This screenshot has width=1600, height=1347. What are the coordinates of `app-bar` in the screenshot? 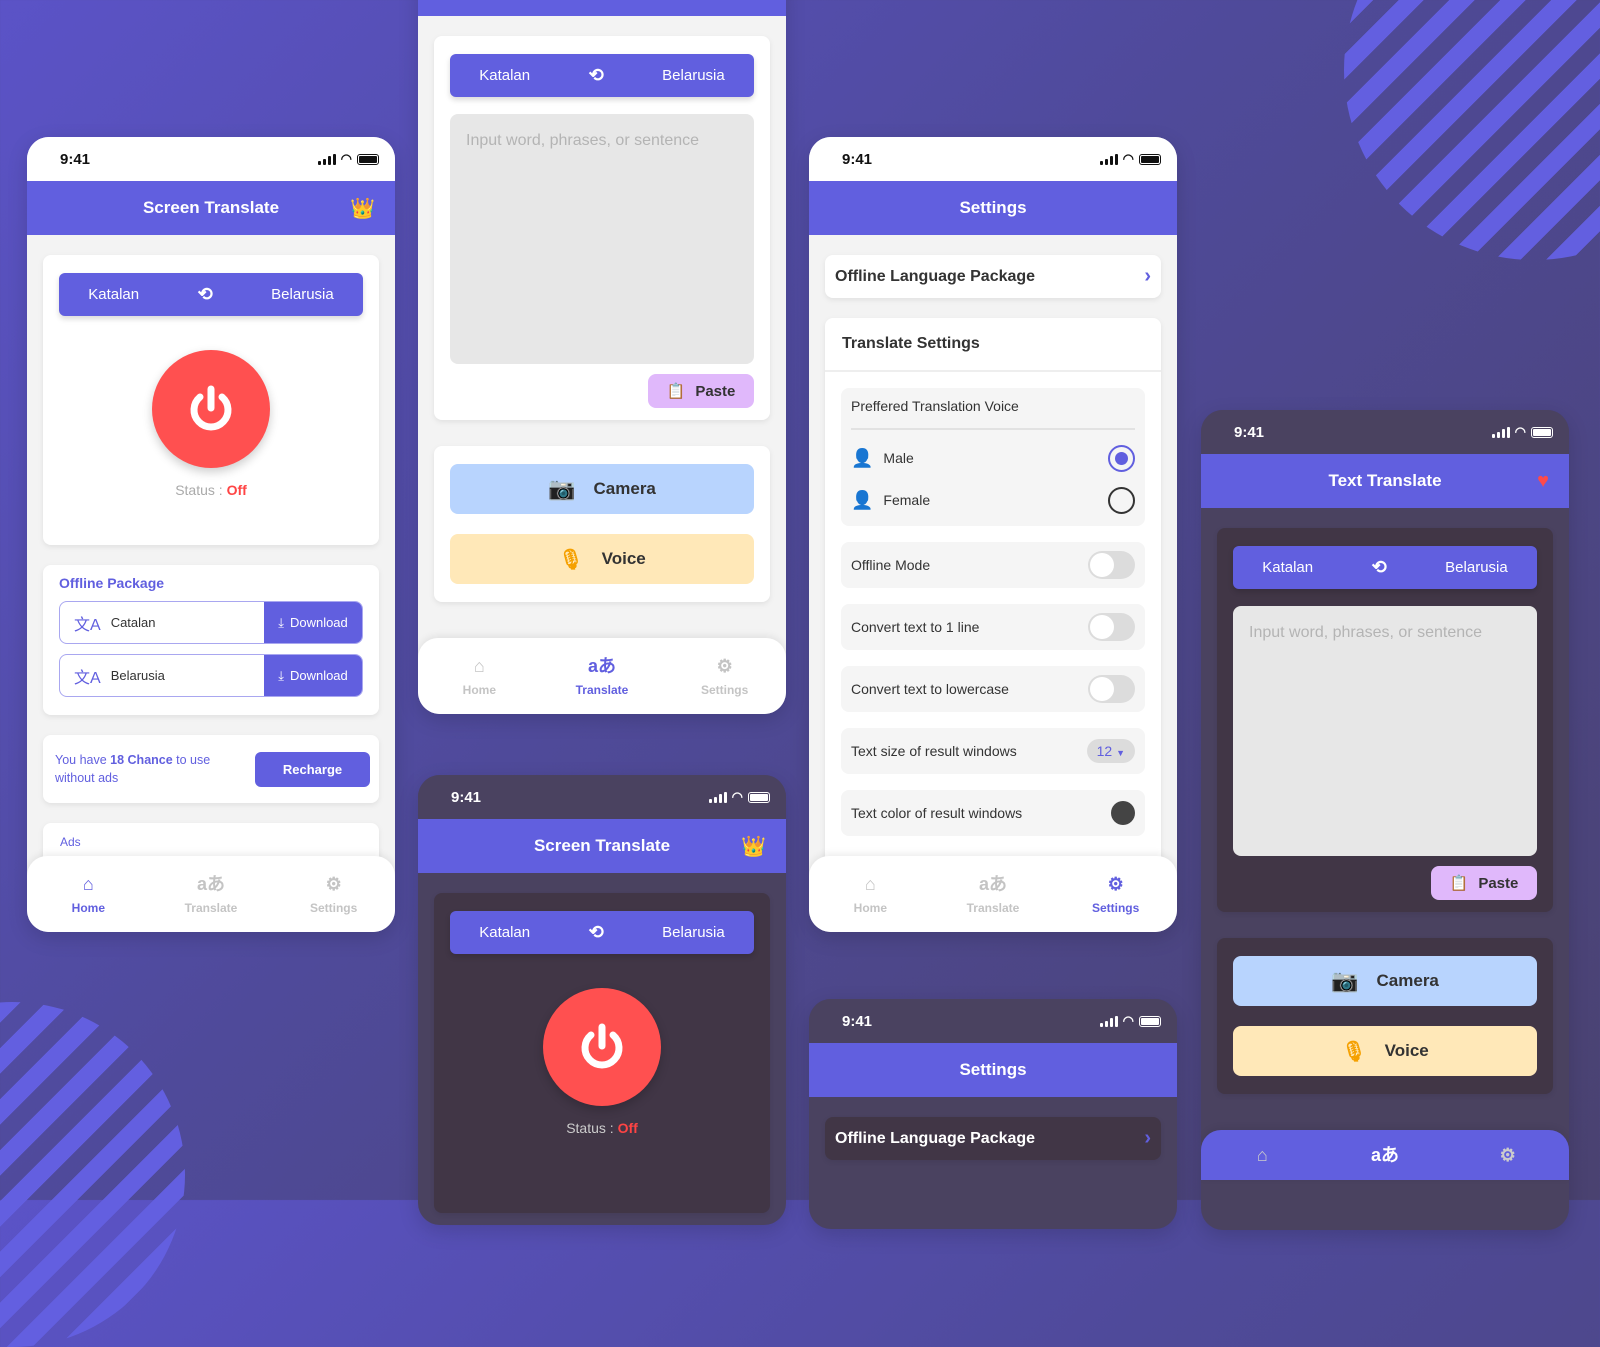 It's located at (602, 8).